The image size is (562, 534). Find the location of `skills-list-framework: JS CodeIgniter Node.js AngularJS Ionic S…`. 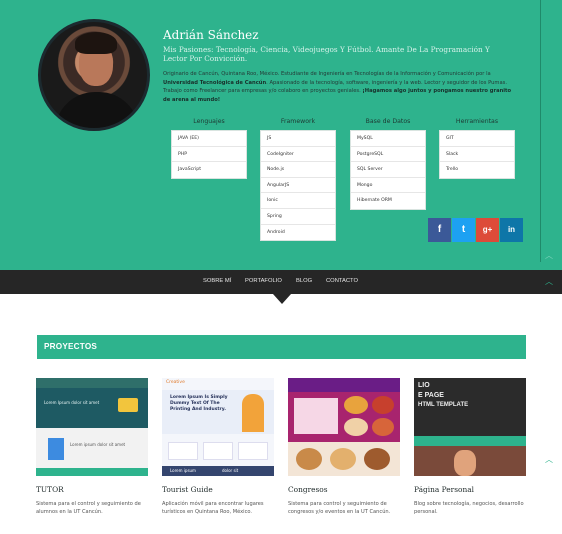

skills-list-framework: JS CodeIgniter Node.js AngularJS Ionic S… is located at coordinates (298, 186).